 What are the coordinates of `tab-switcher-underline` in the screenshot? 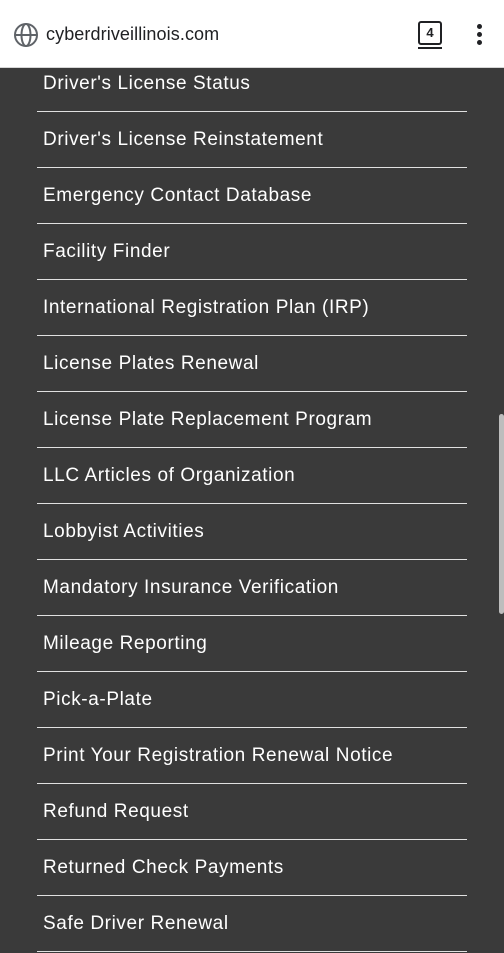 It's located at (430, 48).